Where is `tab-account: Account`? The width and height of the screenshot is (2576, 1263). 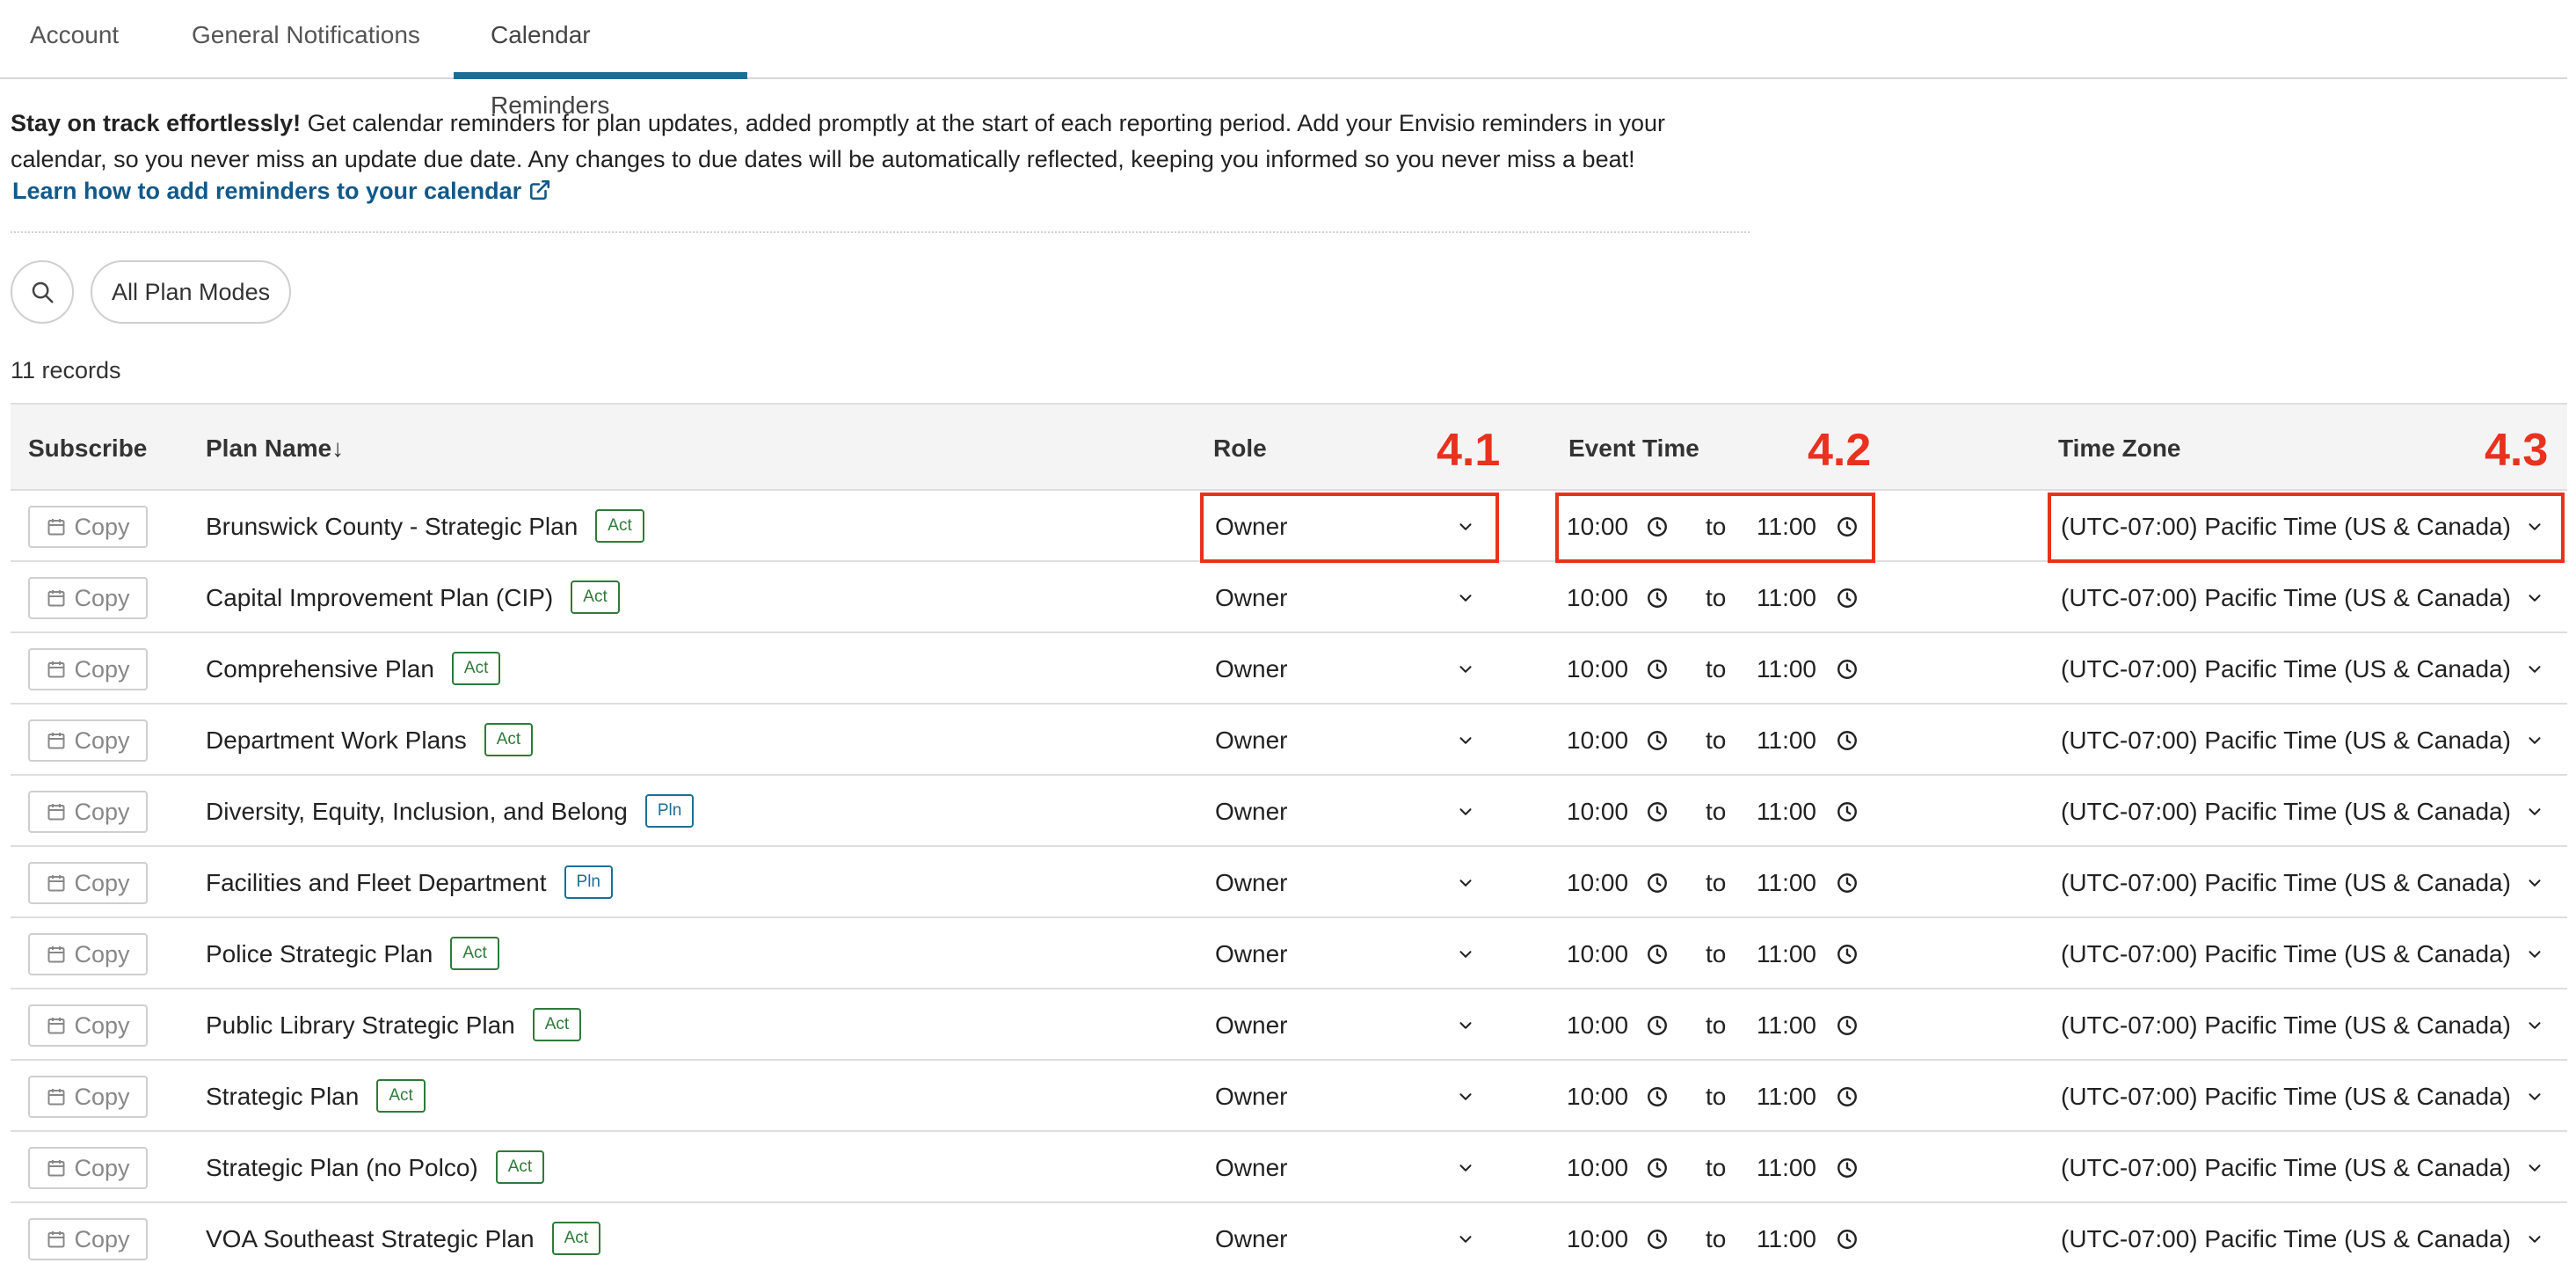
tab-account: Account is located at coordinates (78, 40).